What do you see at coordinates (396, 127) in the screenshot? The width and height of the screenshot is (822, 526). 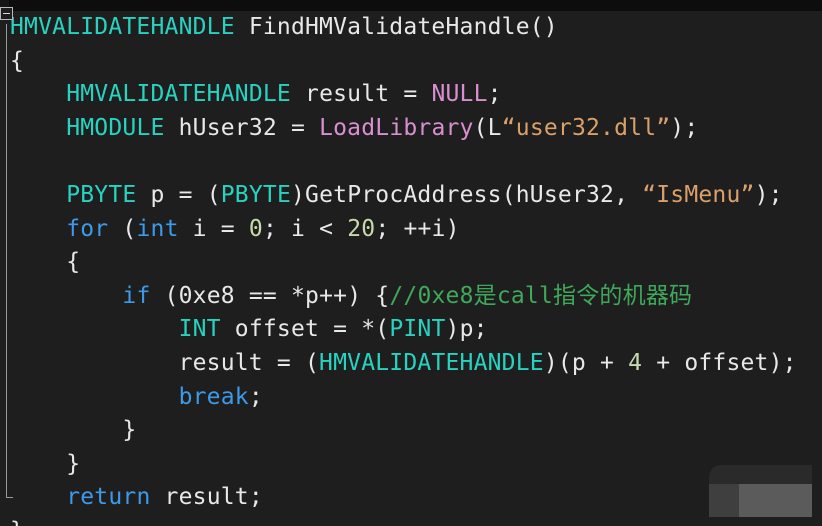 I see `code-token: LoadLibrary` at bounding box center [396, 127].